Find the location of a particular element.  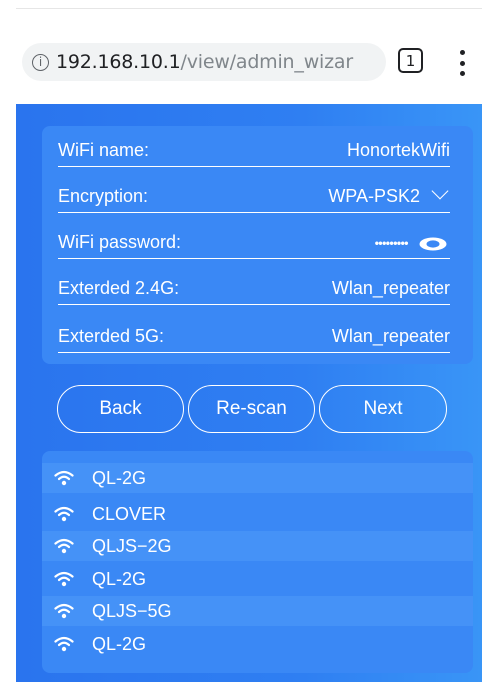

extended-5g-row: Exterded 5G: Wlan_repeater is located at coordinates (254, 334).